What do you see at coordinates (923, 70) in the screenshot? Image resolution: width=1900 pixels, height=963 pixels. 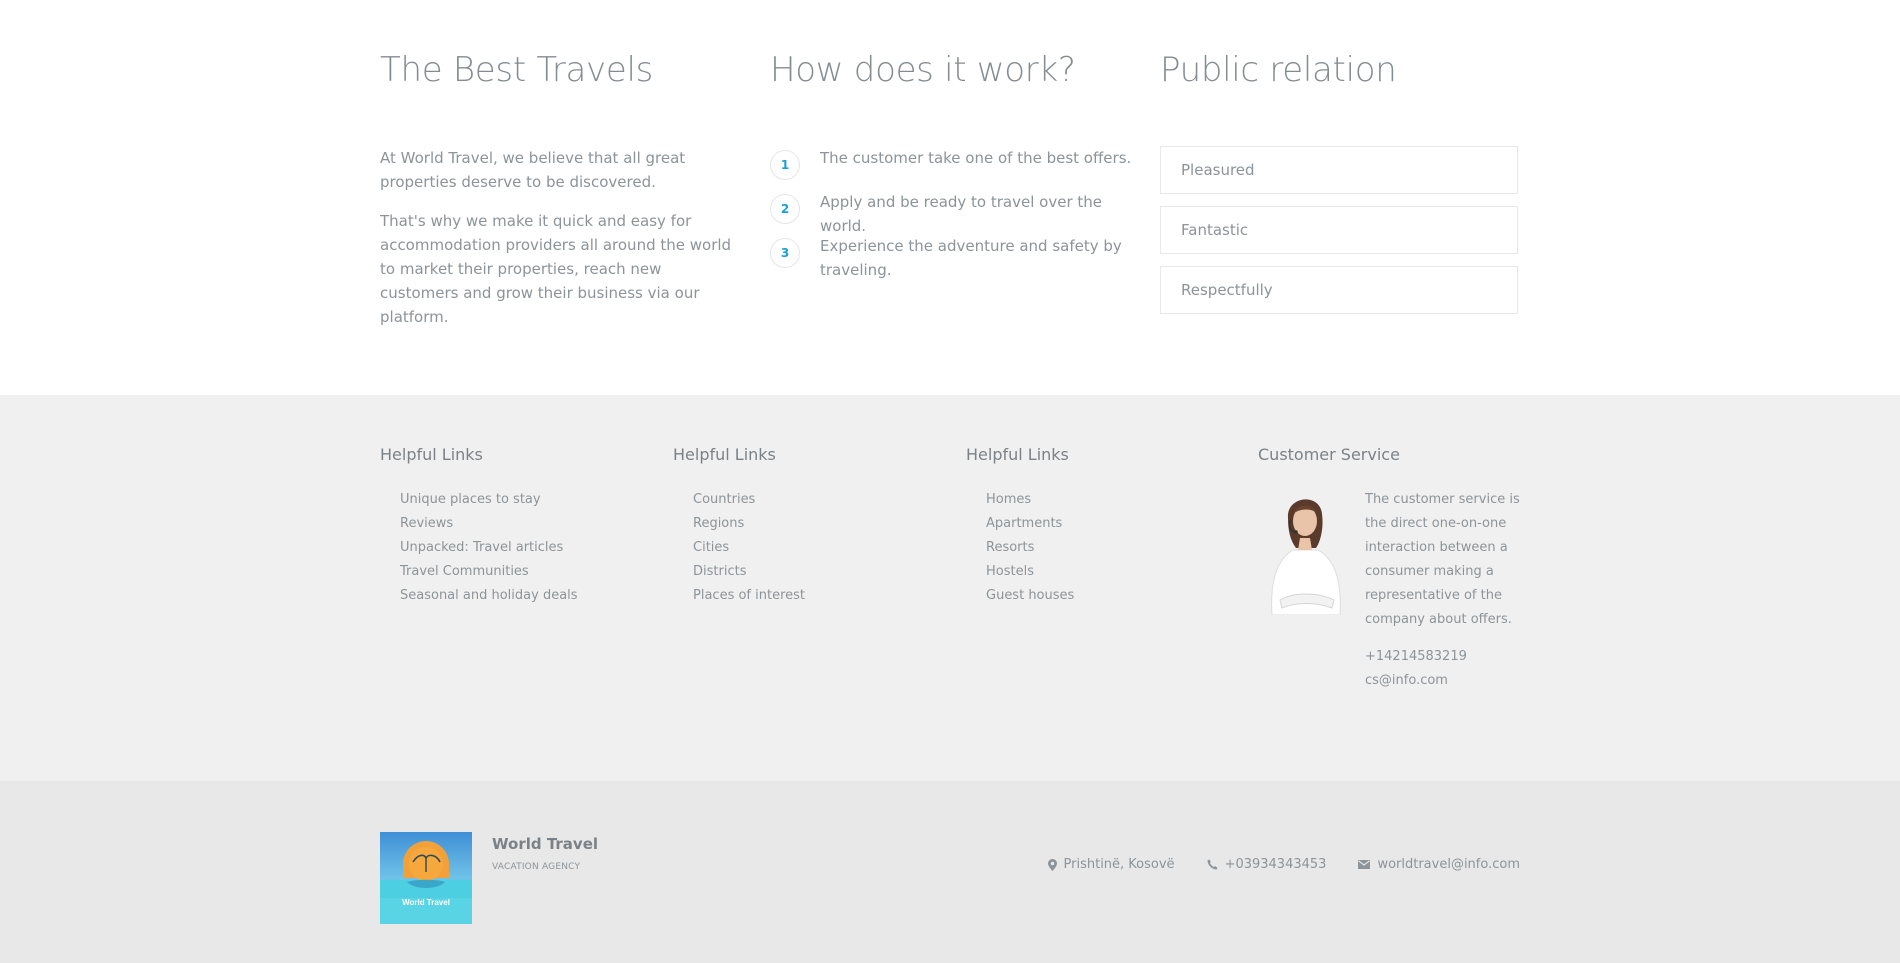 I see `how-it-works-title: How does it work?` at bounding box center [923, 70].